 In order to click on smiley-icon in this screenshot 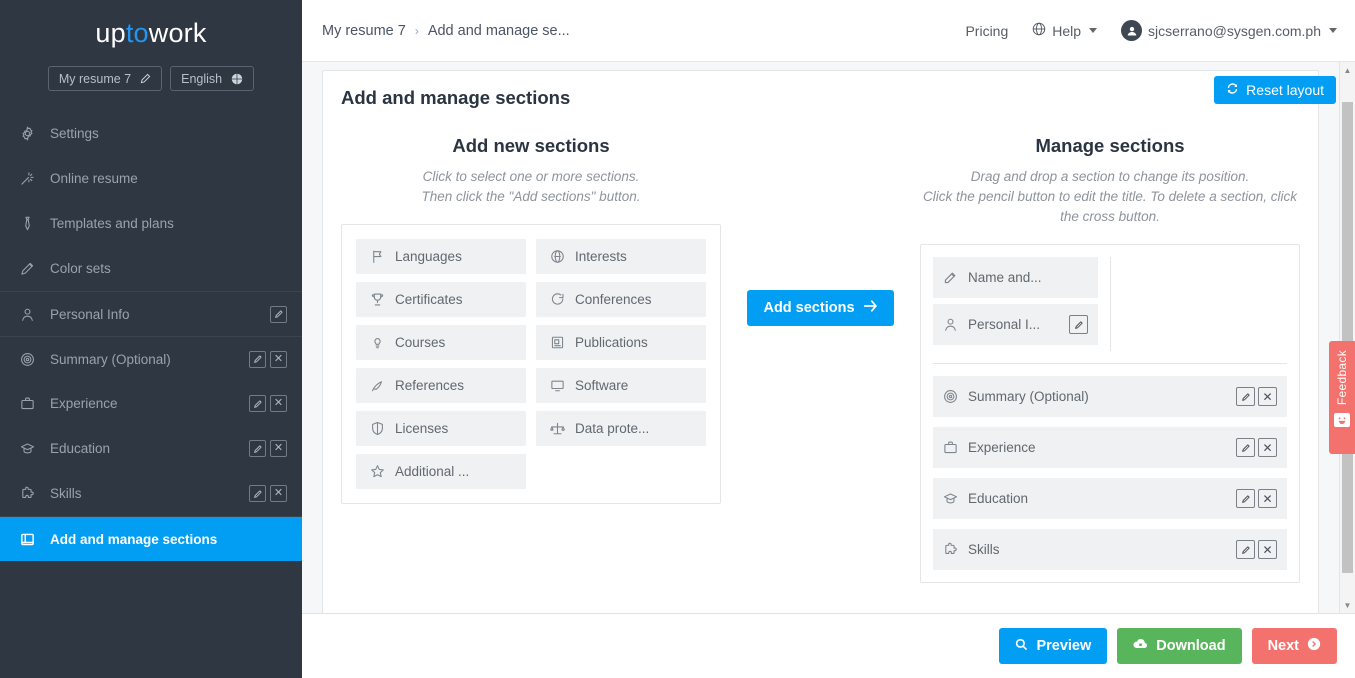, I will do `click(1342, 420)`.